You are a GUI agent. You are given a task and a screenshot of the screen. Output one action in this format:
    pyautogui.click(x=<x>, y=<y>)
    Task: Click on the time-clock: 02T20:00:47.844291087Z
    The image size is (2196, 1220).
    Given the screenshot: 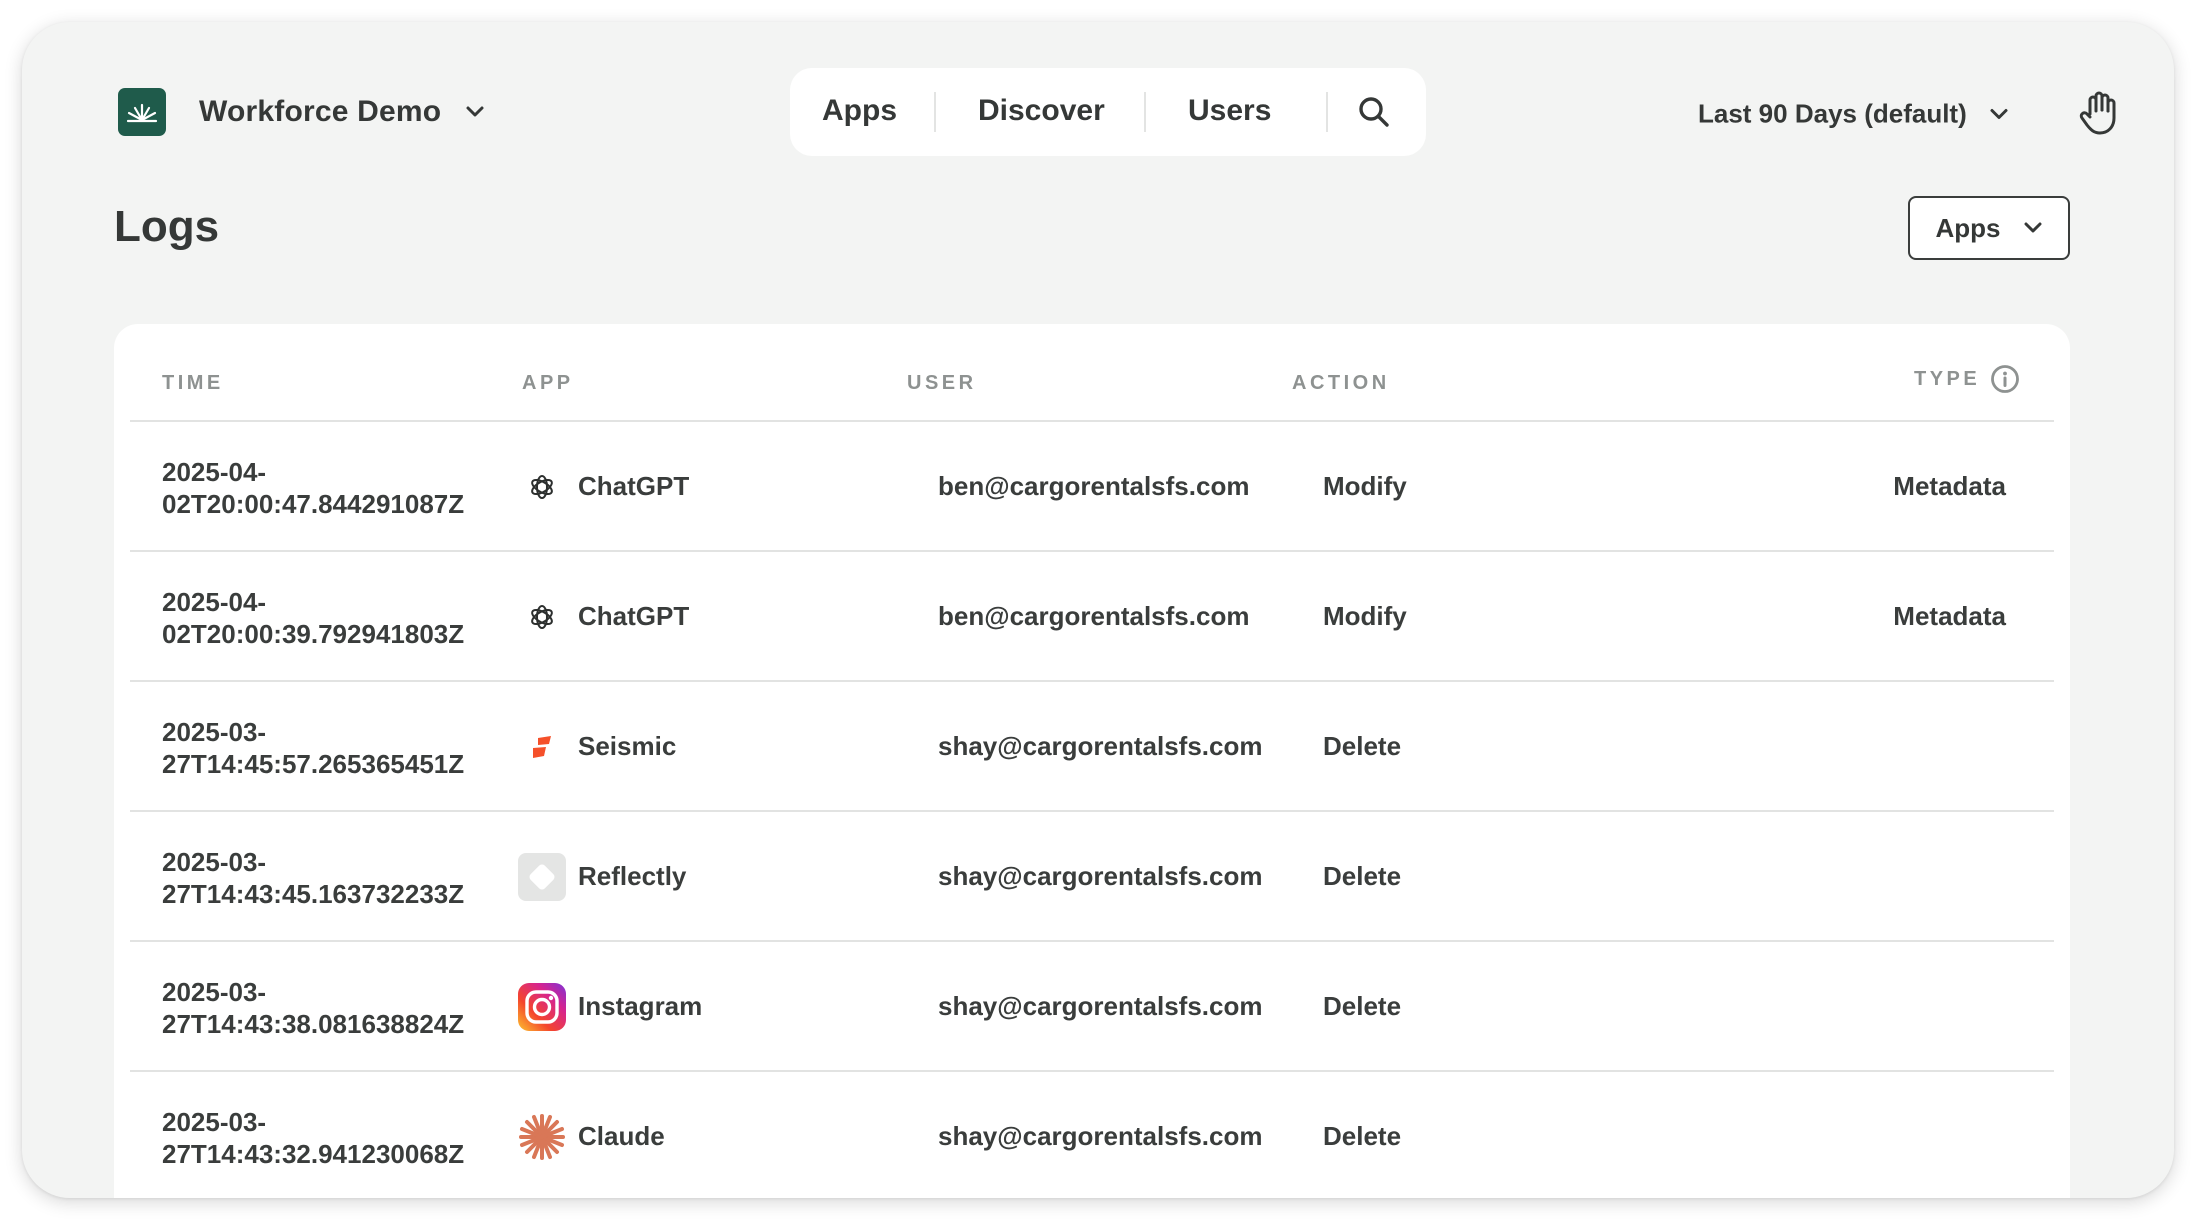 What is the action you would take?
    pyautogui.click(x=313, y=504)
    